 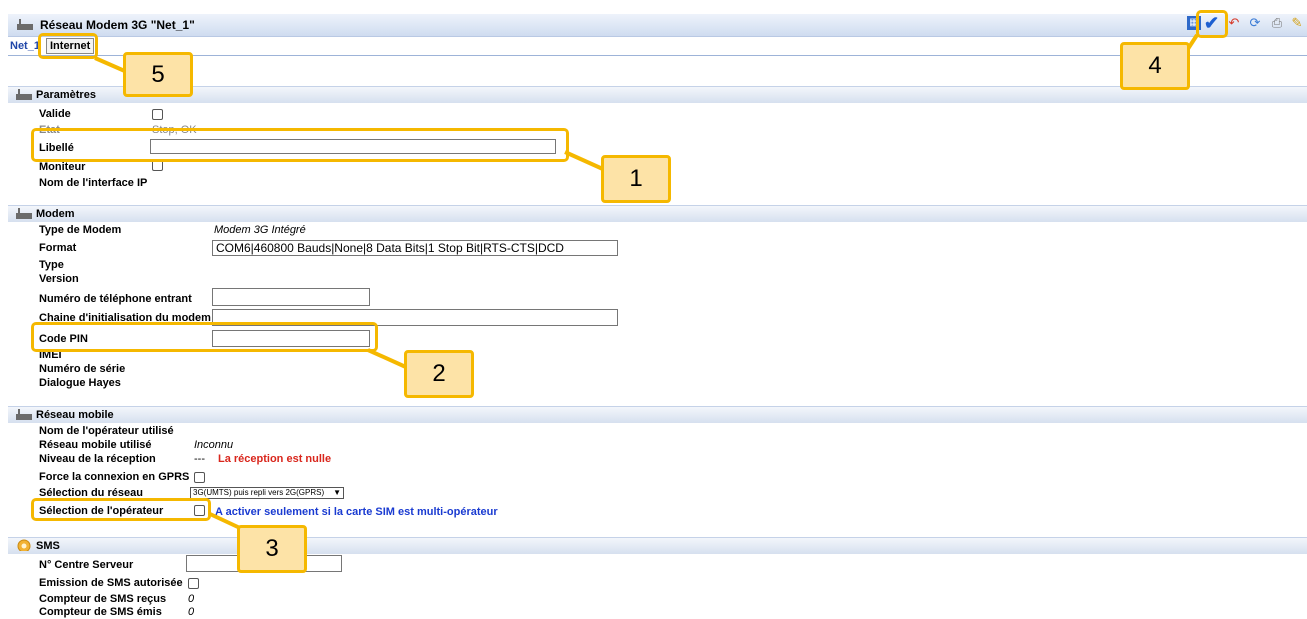 What do you see at coordinates (636, 179) in the screenshot?
I see `callout-badge-1: 1` at bounding box center [636, 179].